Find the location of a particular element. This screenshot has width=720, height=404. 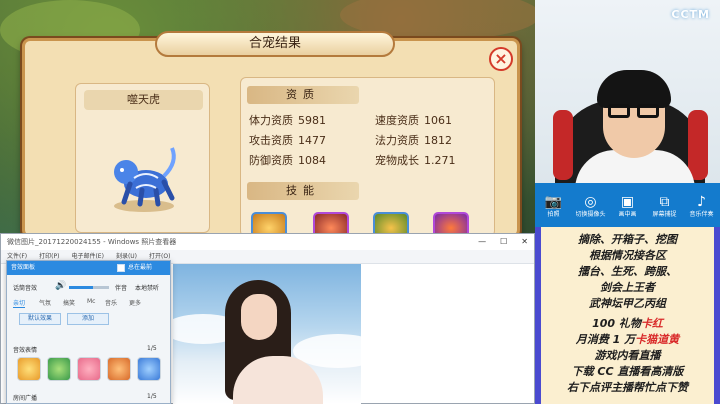

stream-toolbar: 📷 拍照 ◎ 切换摄像头 ▣ 画中画 ⧉ 屏幕捕捉 ♪ 音乐伴奏 is located at coordinates (627, 205).